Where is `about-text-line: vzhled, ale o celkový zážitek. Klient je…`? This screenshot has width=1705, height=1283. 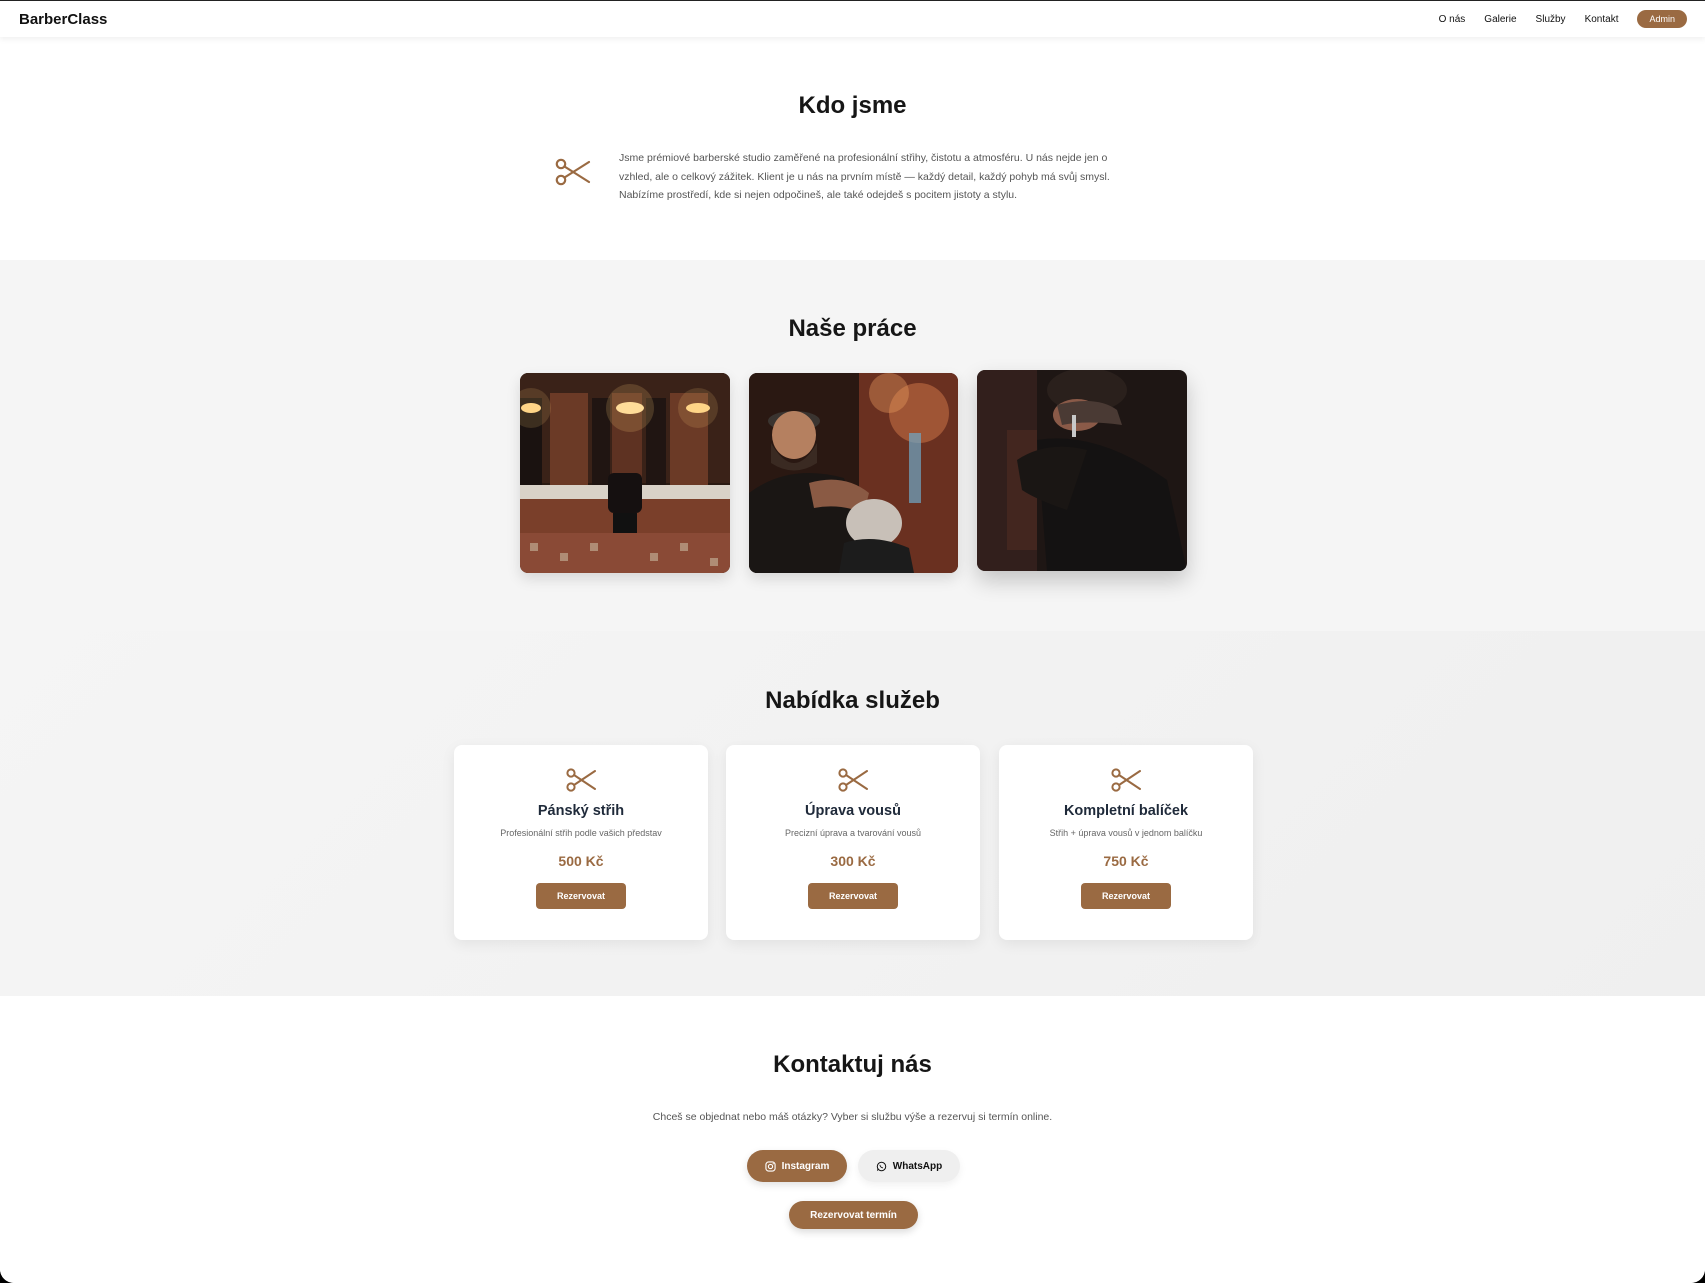
about-text-line: vzhled, ale o celkový zážitek. Klient je… is located at coordinates (864, 176).